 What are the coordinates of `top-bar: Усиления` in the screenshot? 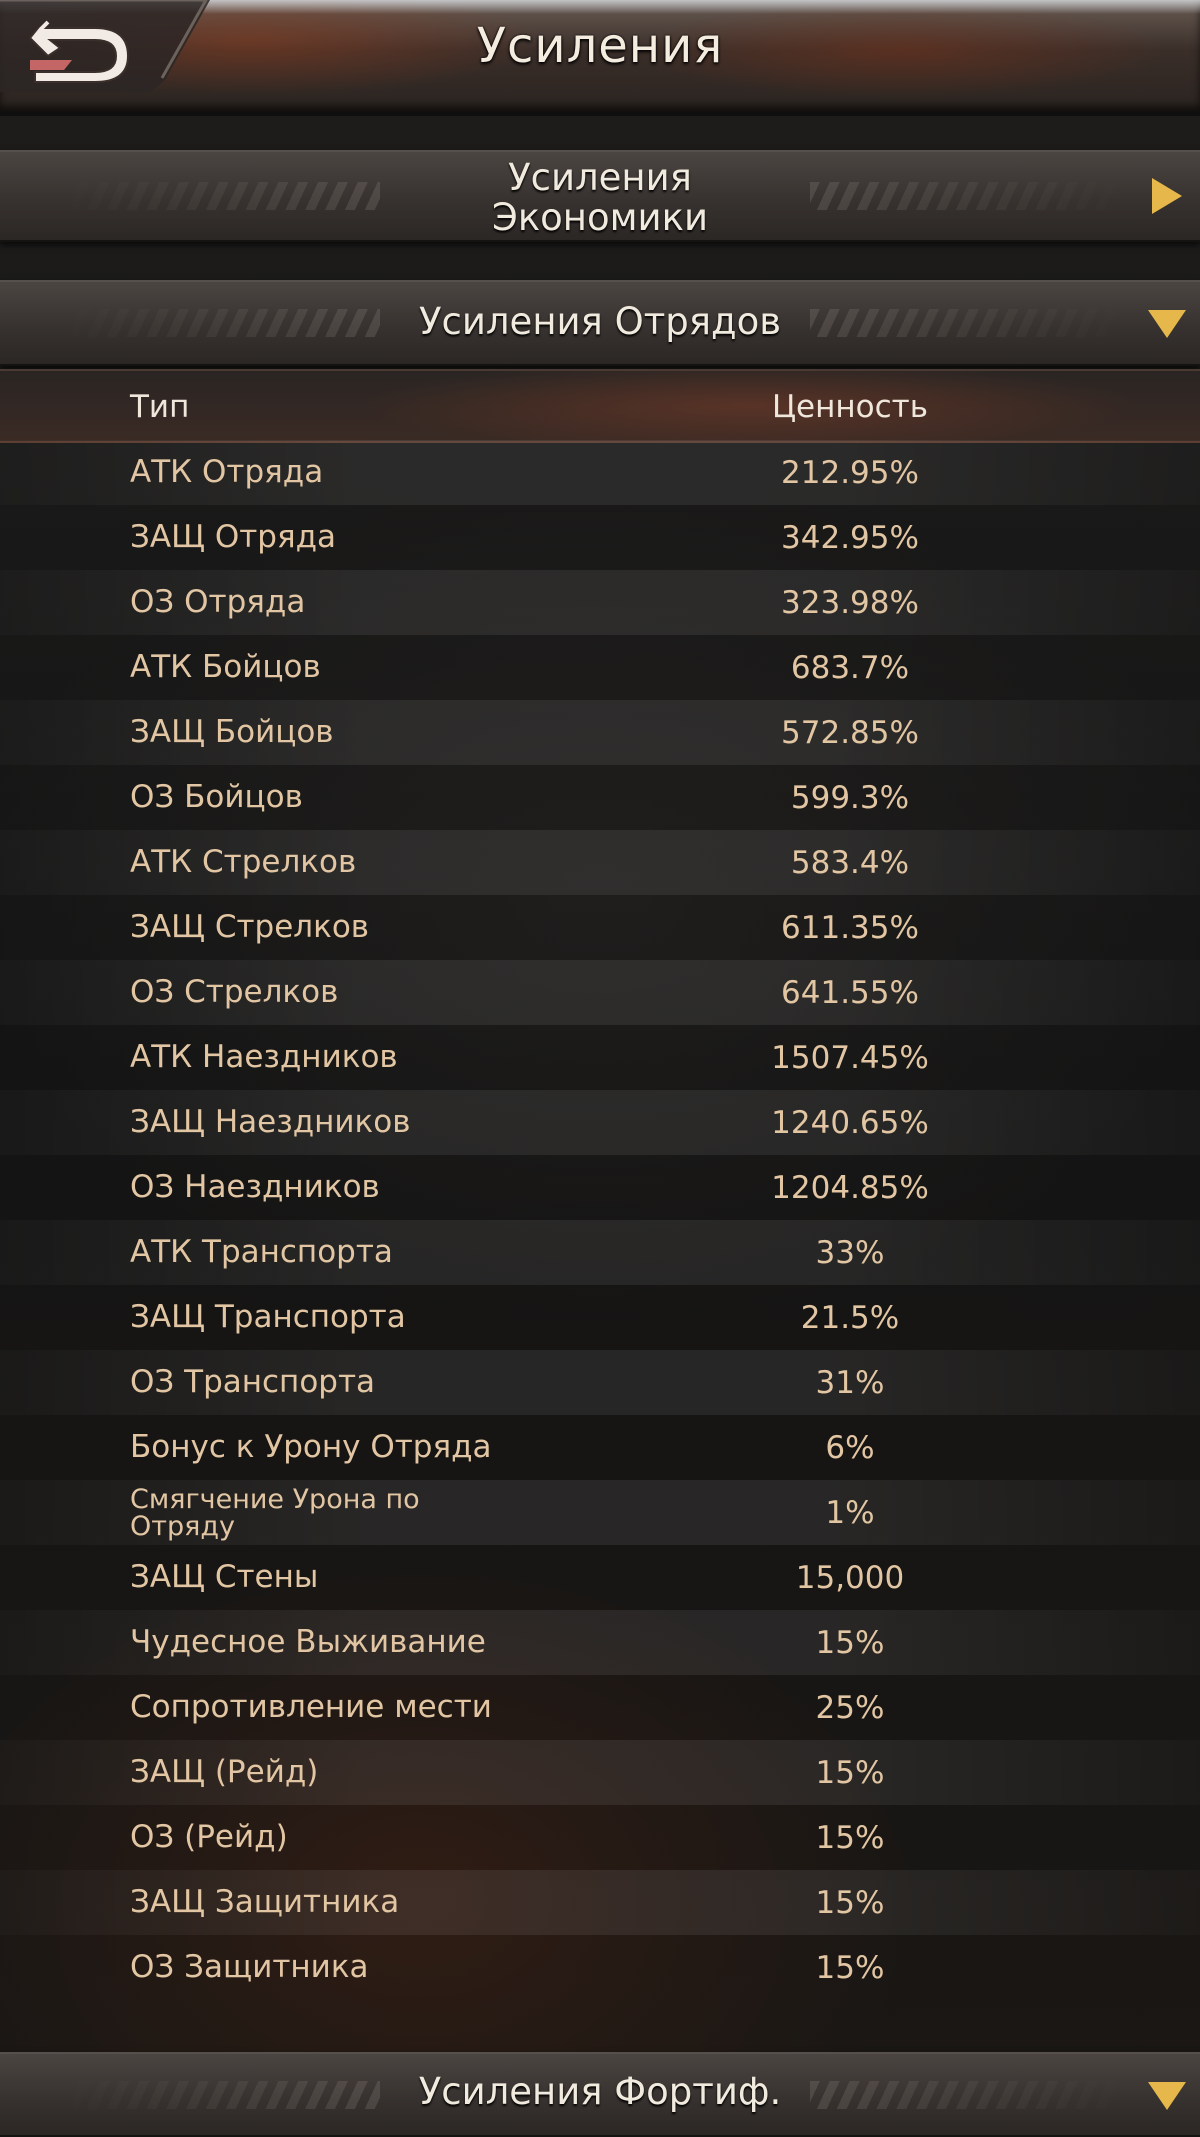 It's located at (600, 58).